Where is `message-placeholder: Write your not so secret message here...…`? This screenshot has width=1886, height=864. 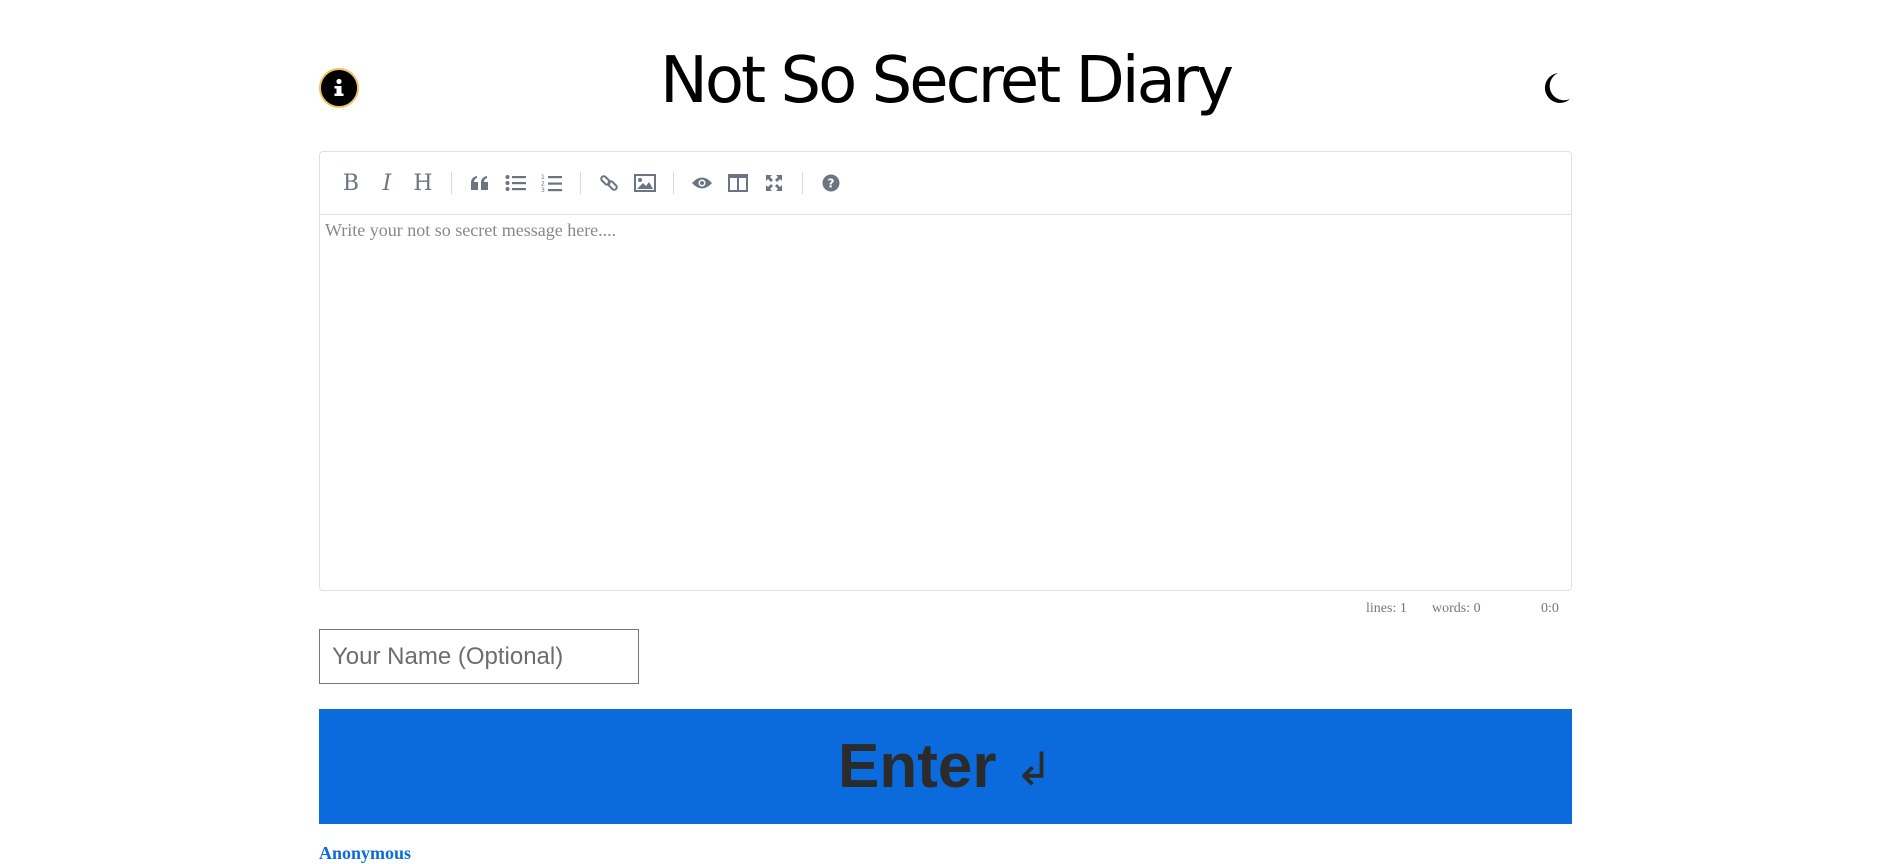
message-placeholder: Write your not so secret message here...… is located at coordinates (471, 230).